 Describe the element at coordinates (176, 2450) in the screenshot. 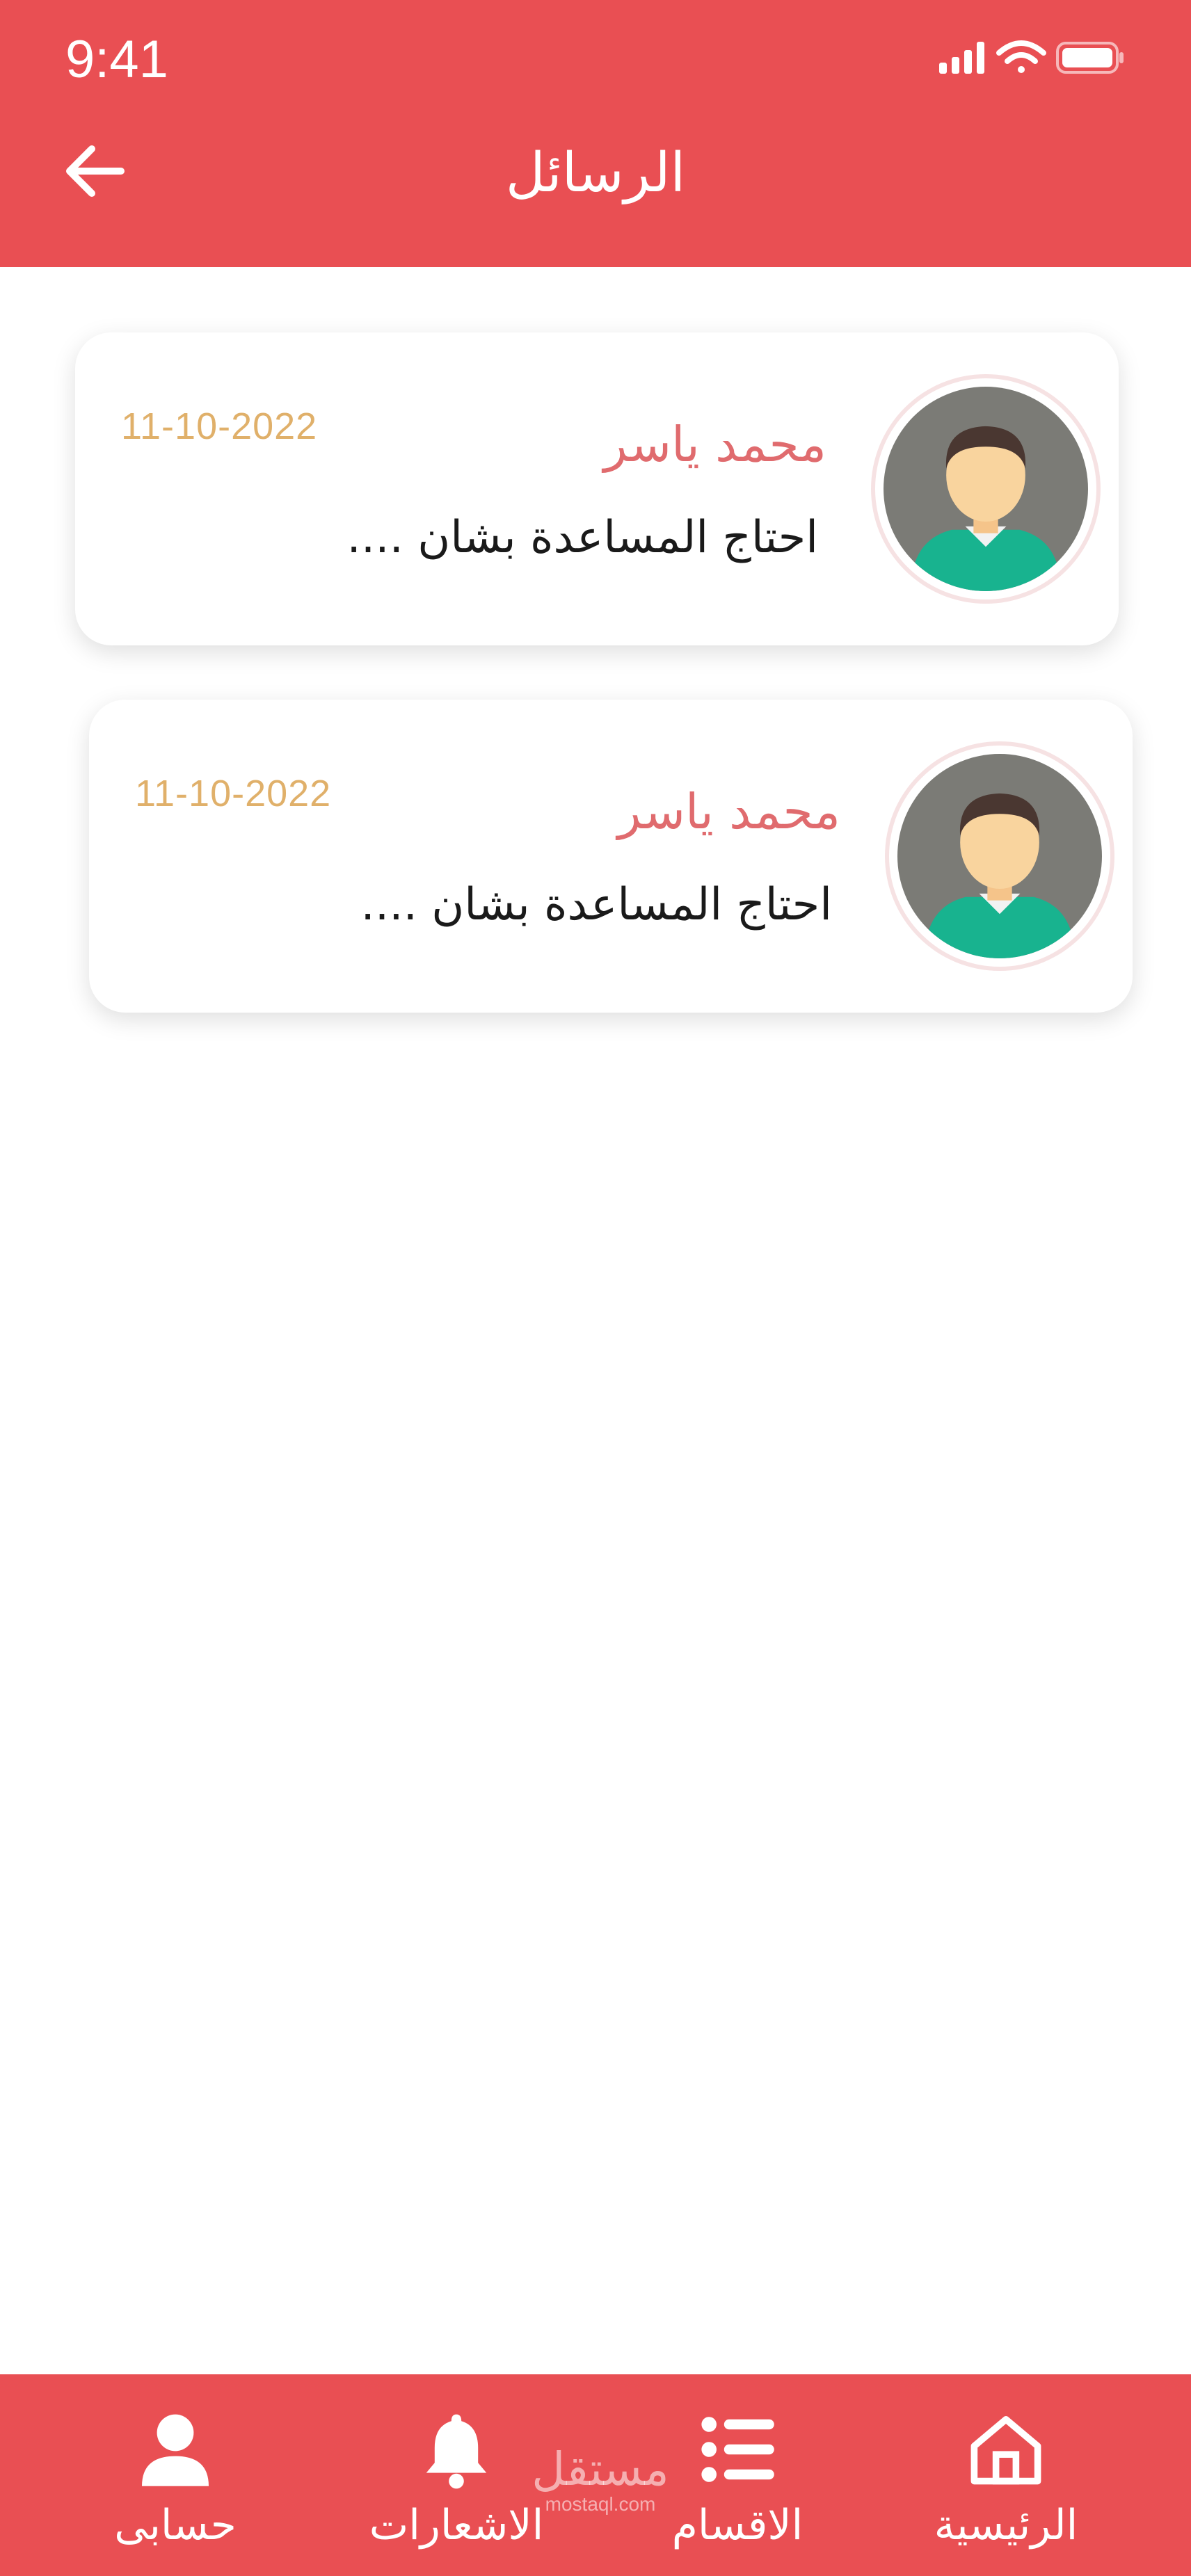

I see `user-icon` at that location.